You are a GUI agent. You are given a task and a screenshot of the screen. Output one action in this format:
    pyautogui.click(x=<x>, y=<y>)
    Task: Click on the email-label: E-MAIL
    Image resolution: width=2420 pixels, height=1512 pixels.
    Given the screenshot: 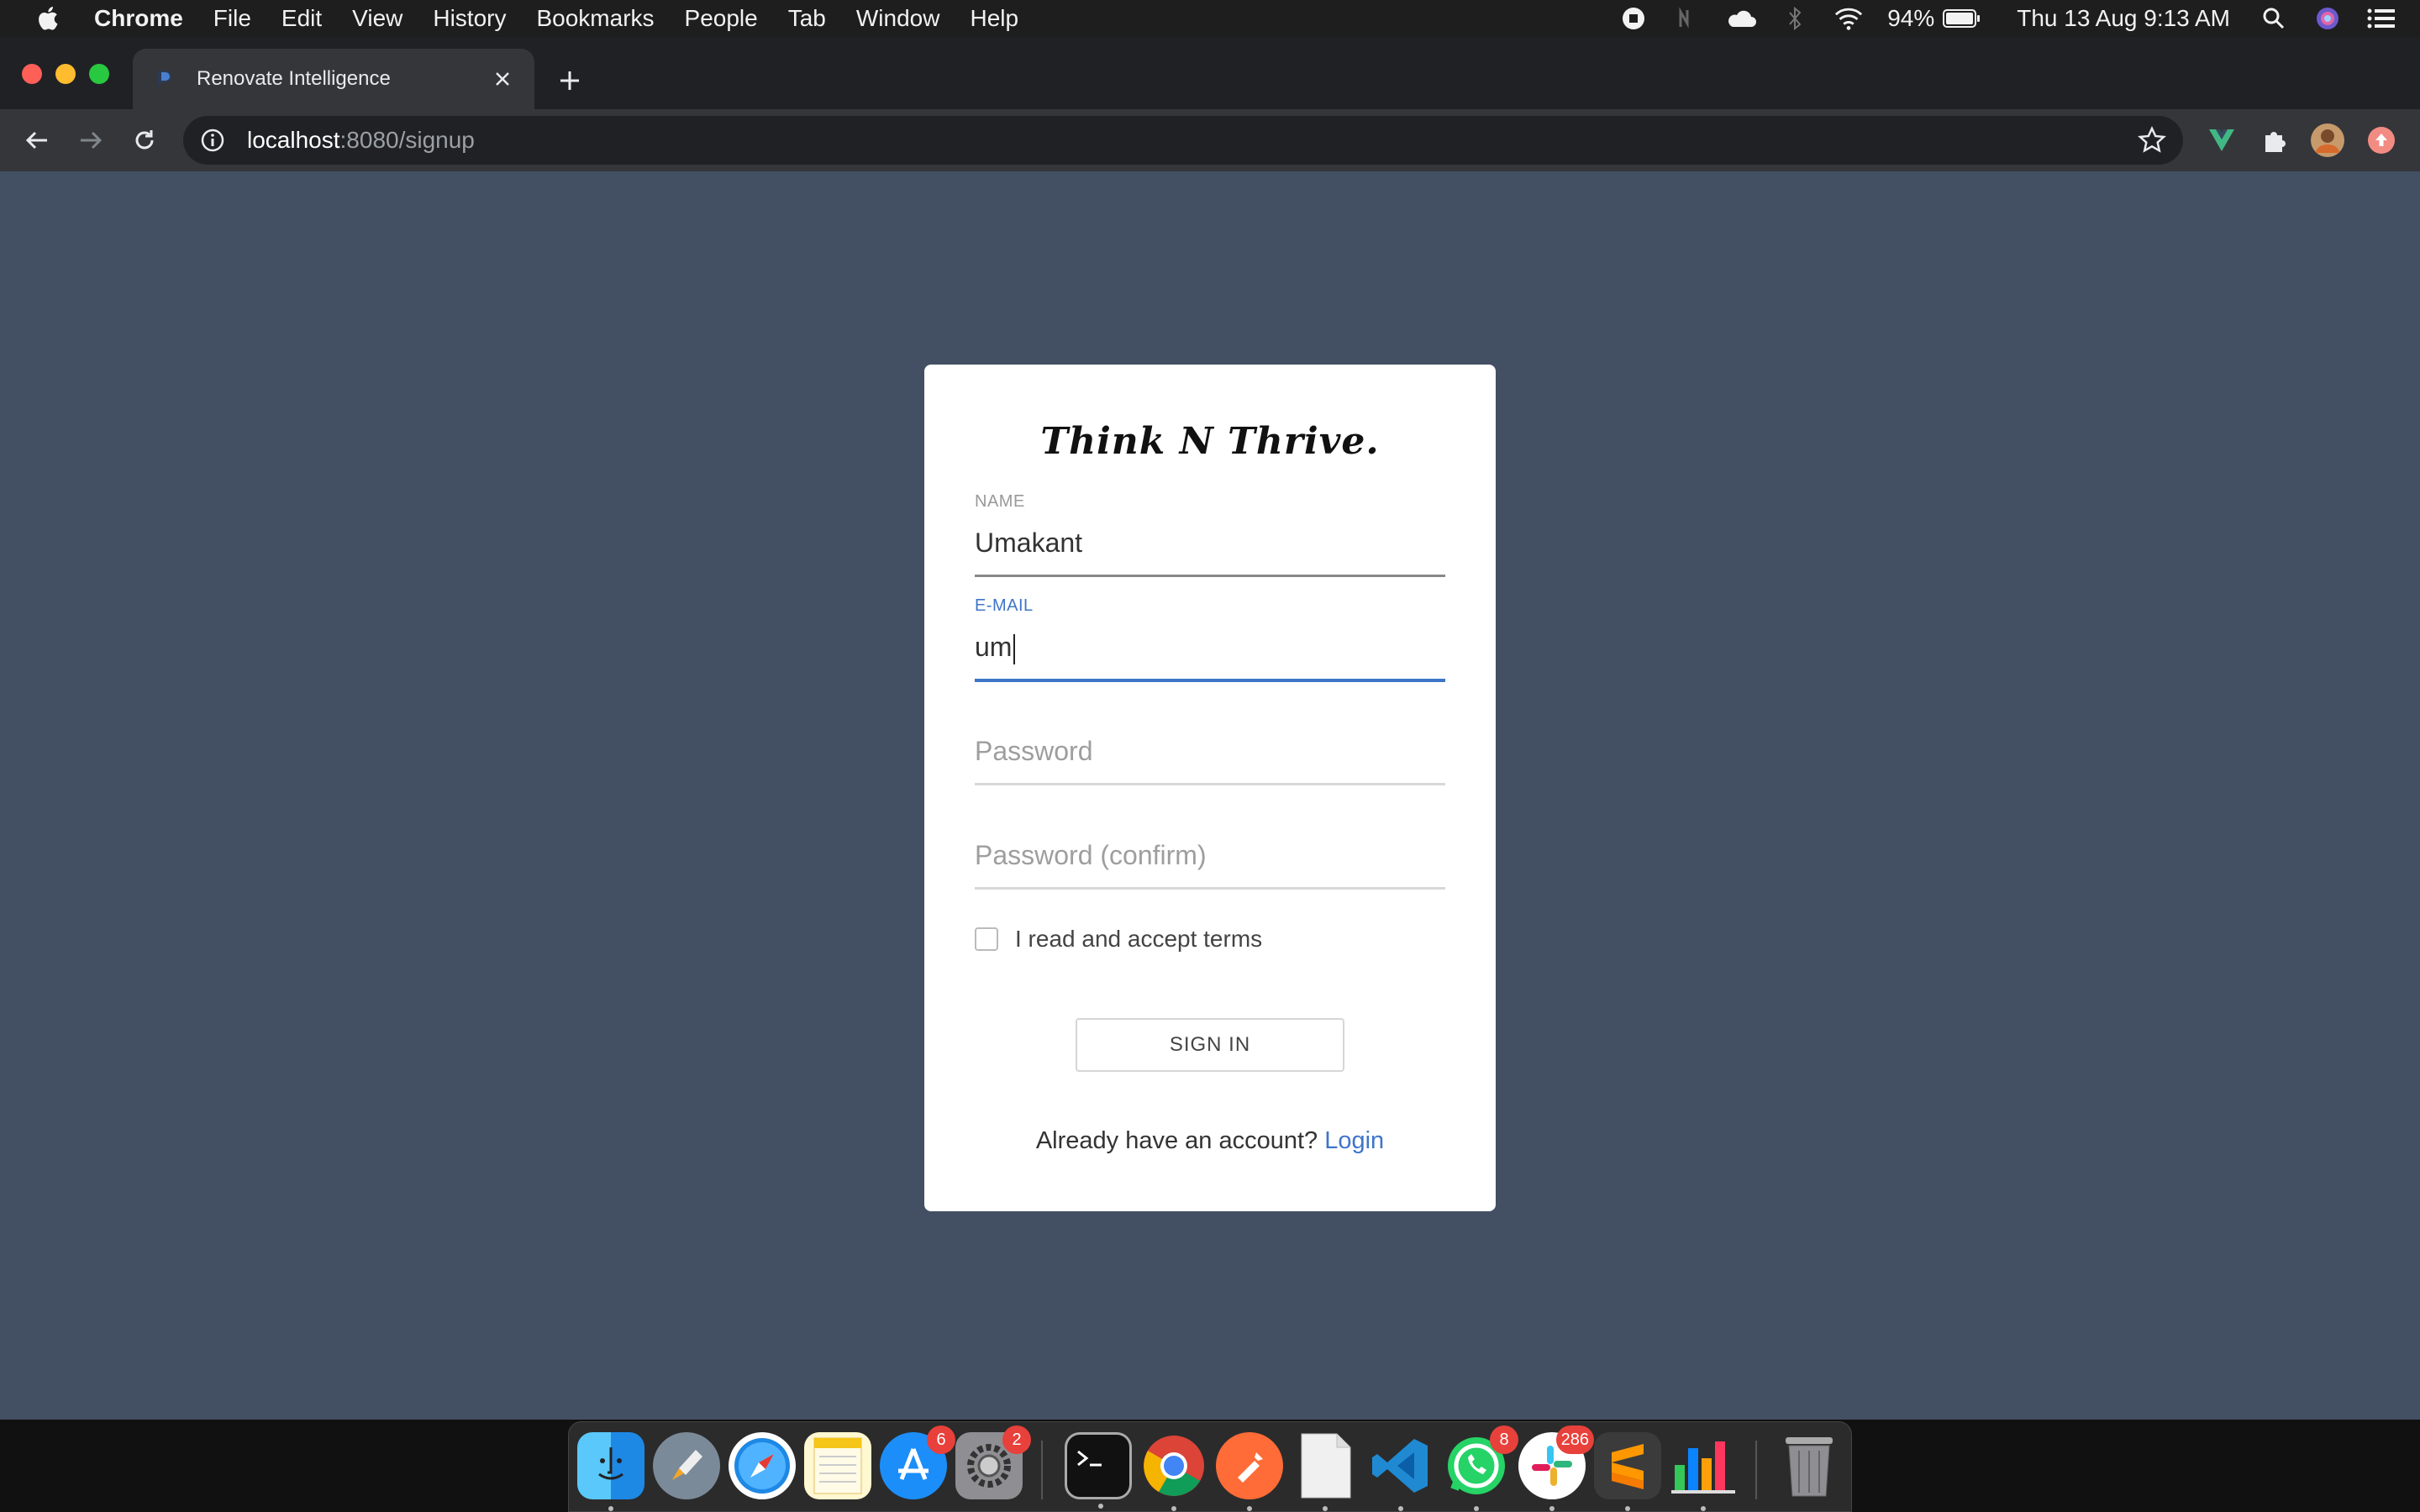 What is the action you would take?
    pyautogui.click(x=1004, y=605)
    